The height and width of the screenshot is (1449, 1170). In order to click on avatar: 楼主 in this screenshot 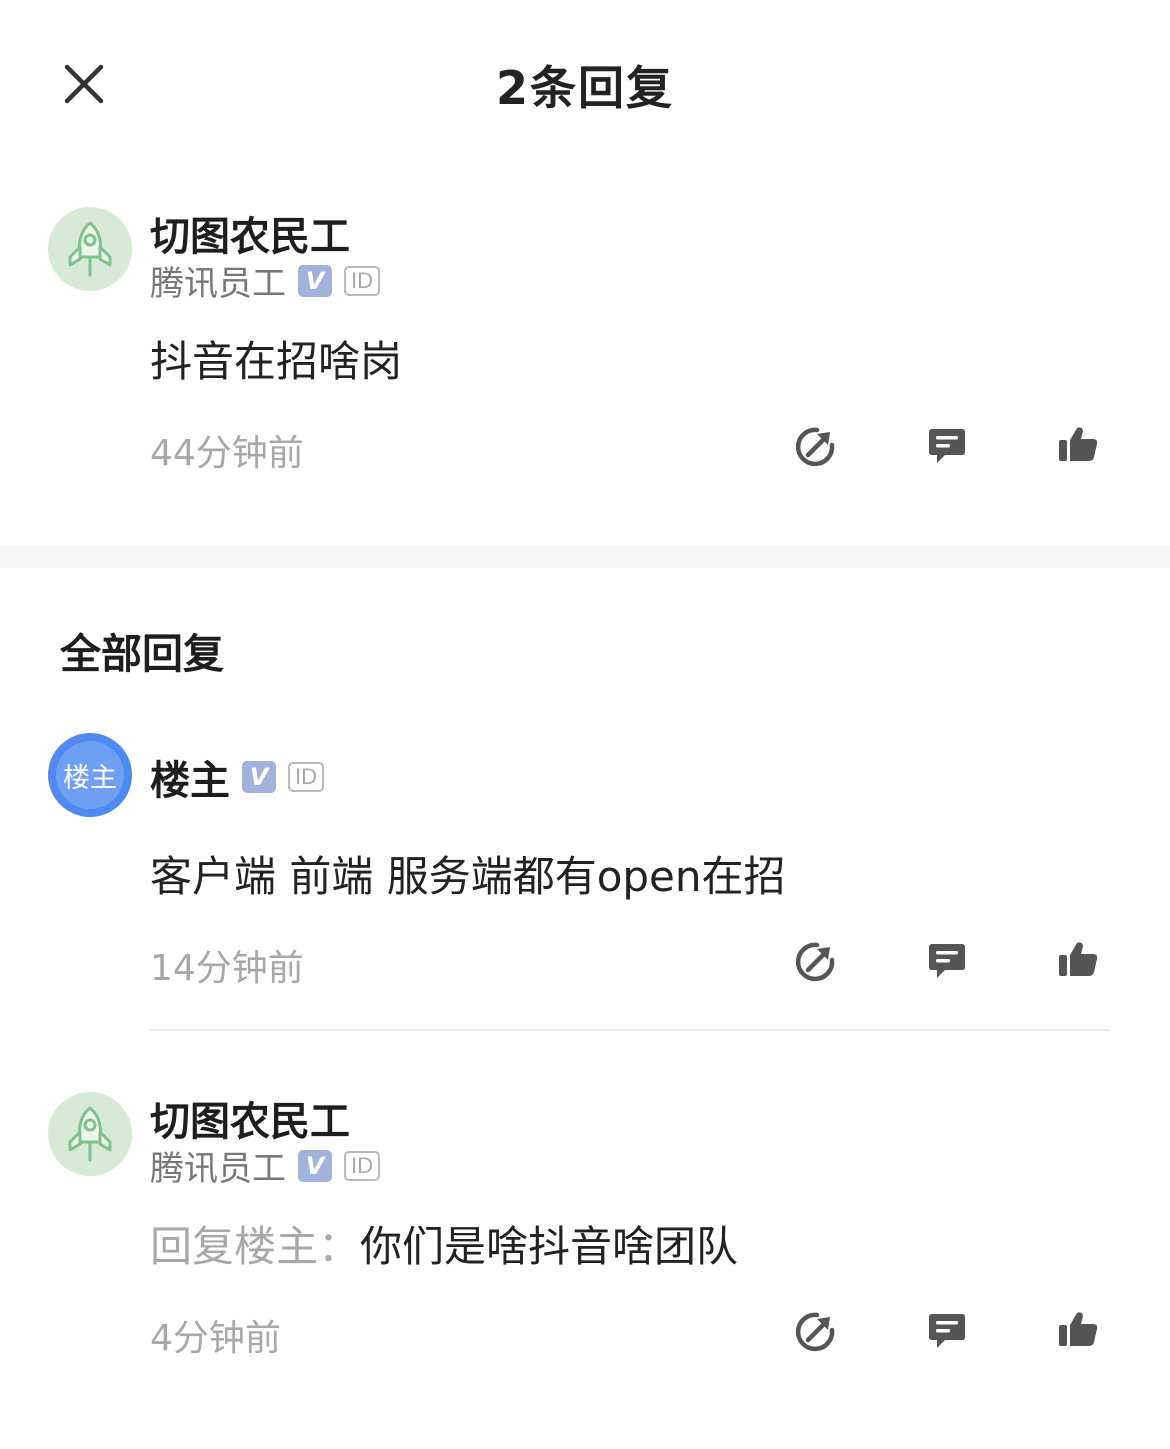, I will do `click(90, 775)`.